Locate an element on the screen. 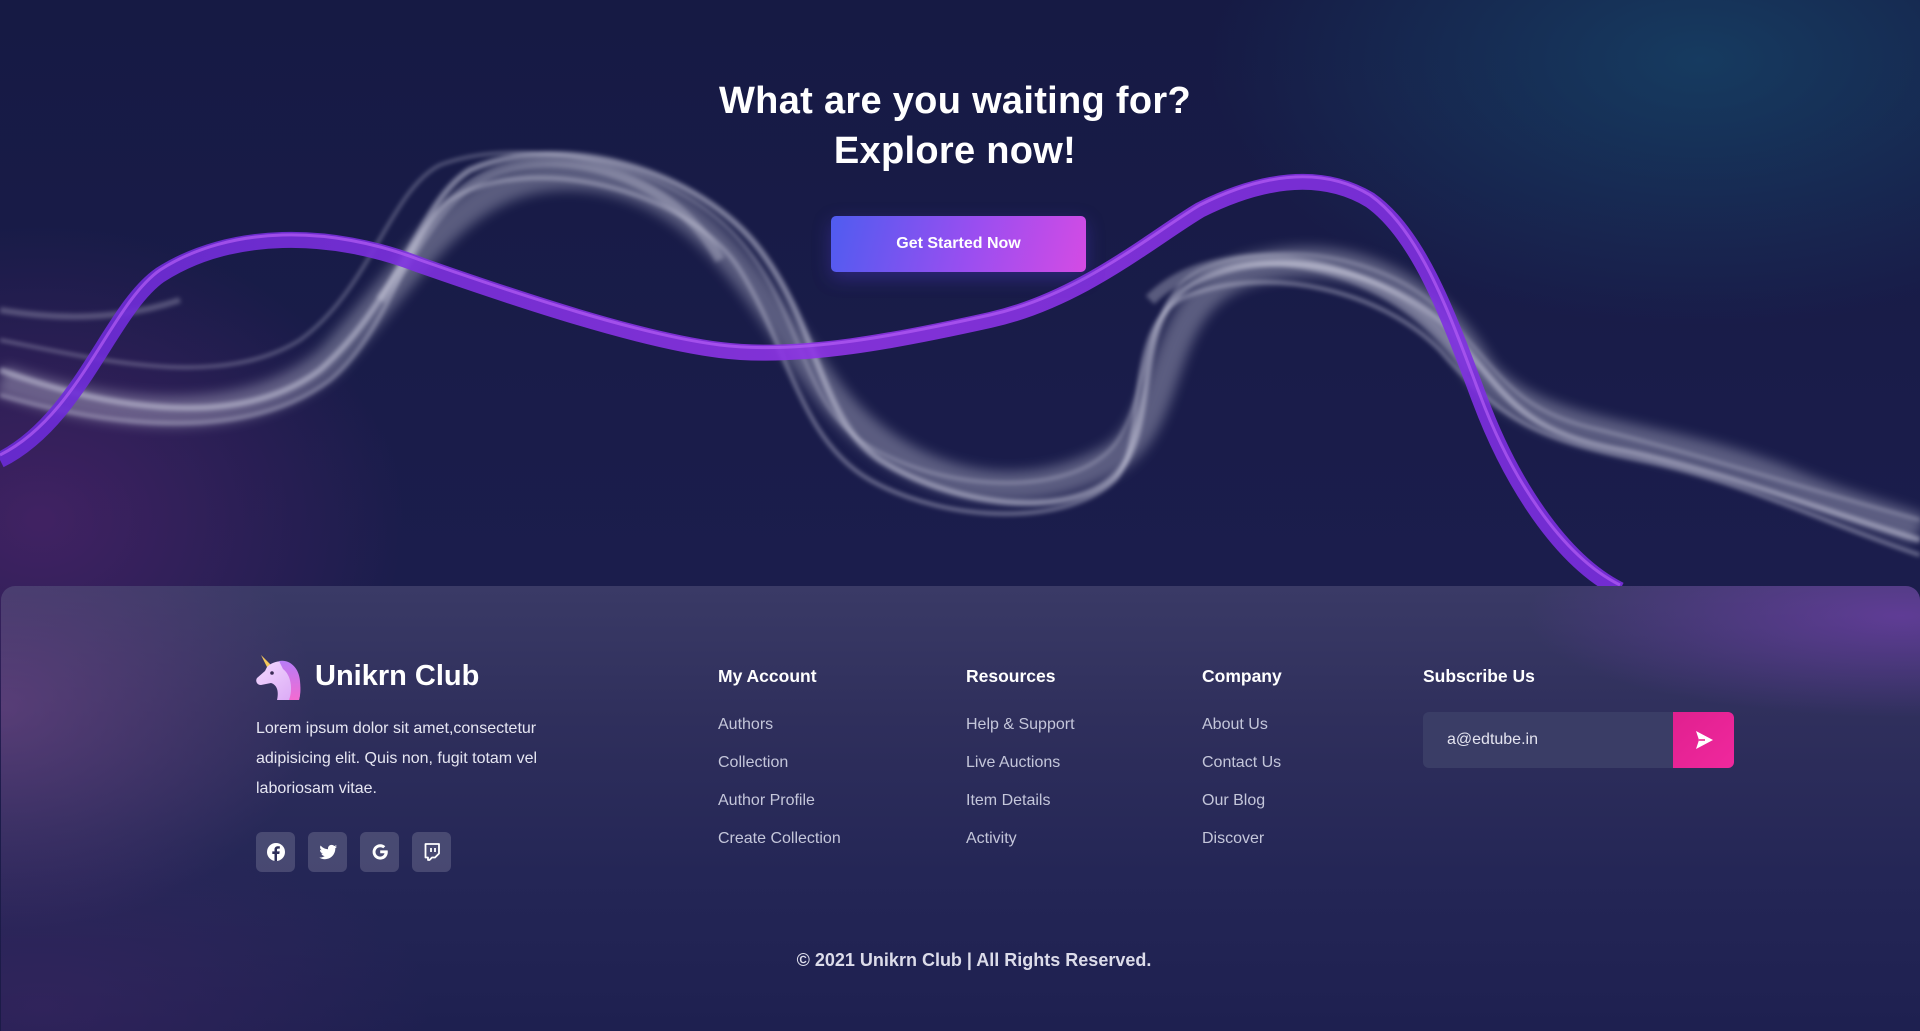 Image resolution: width=1920 pixels, height=1031 pixels. brand-name: Unikrn Club is located at coordinates (397, 675).